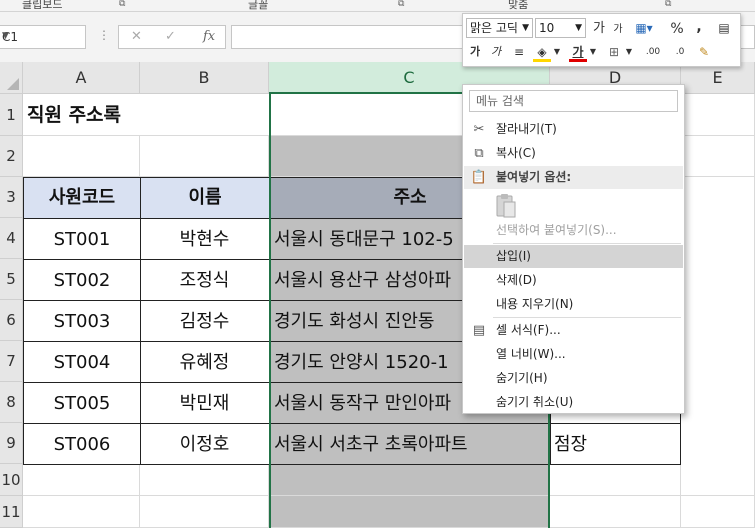 Image resolution: width=755 pixels, height=528 pixels. Describe the element at coordinates (718, 115) in the screenshot. I see `cell-e1` at that location.